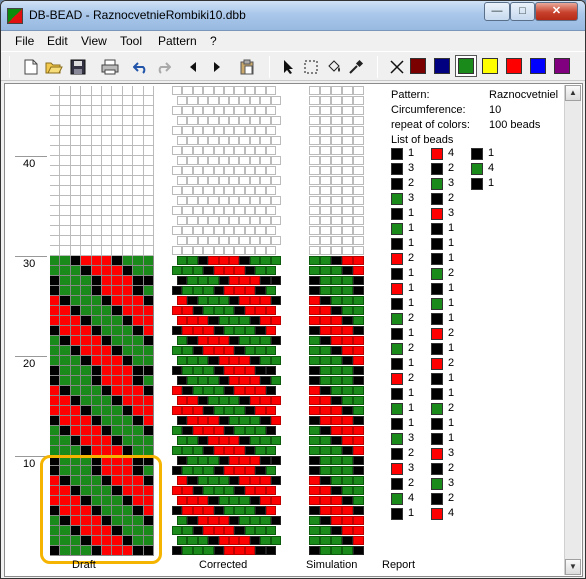 The width and height of the screenshot is (586, 579). Describe the element at coordinates (177, 41) in the screenshot. I see `menu-pattern: Pattern` at that location.